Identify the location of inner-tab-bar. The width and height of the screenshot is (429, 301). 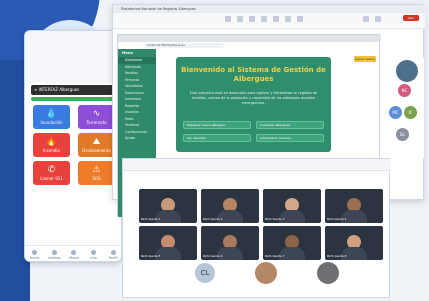
(249, 38).